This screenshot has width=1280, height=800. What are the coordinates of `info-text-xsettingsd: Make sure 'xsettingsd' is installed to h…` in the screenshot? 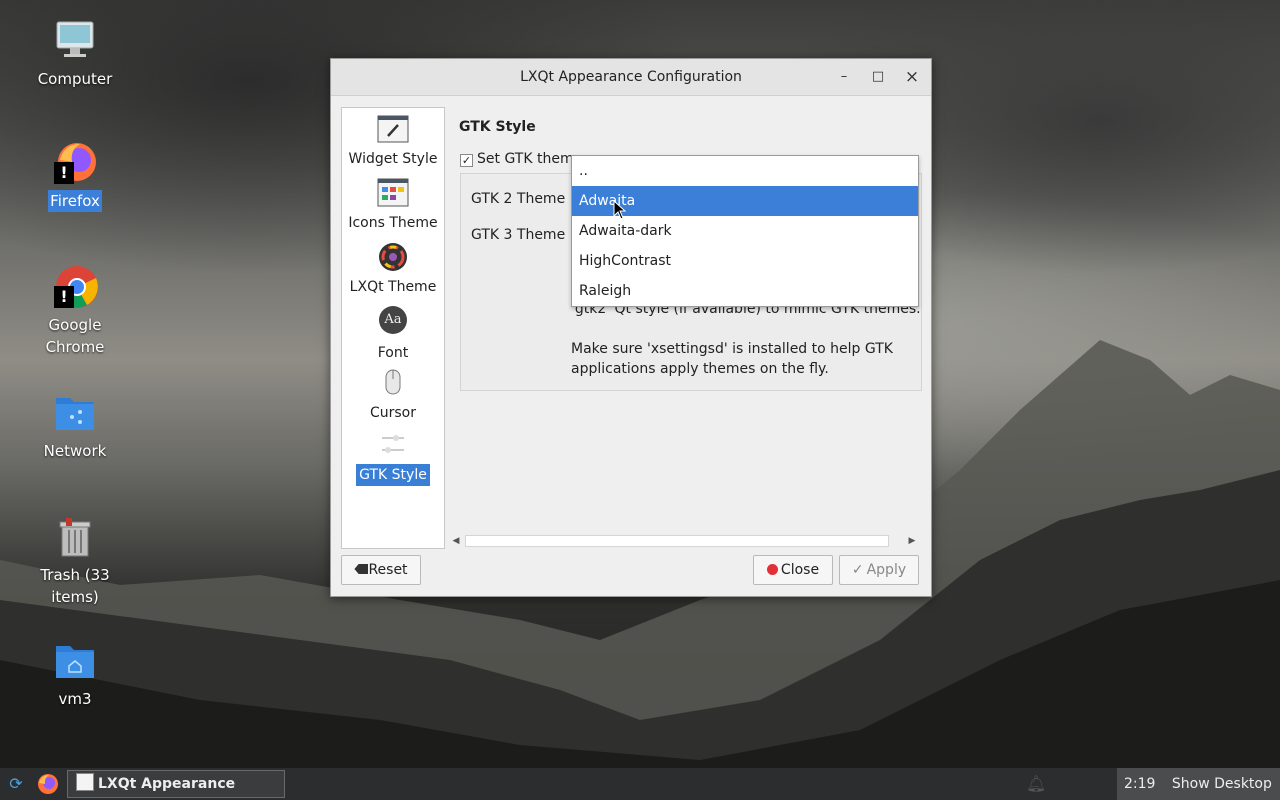 It's located at (732, 359).